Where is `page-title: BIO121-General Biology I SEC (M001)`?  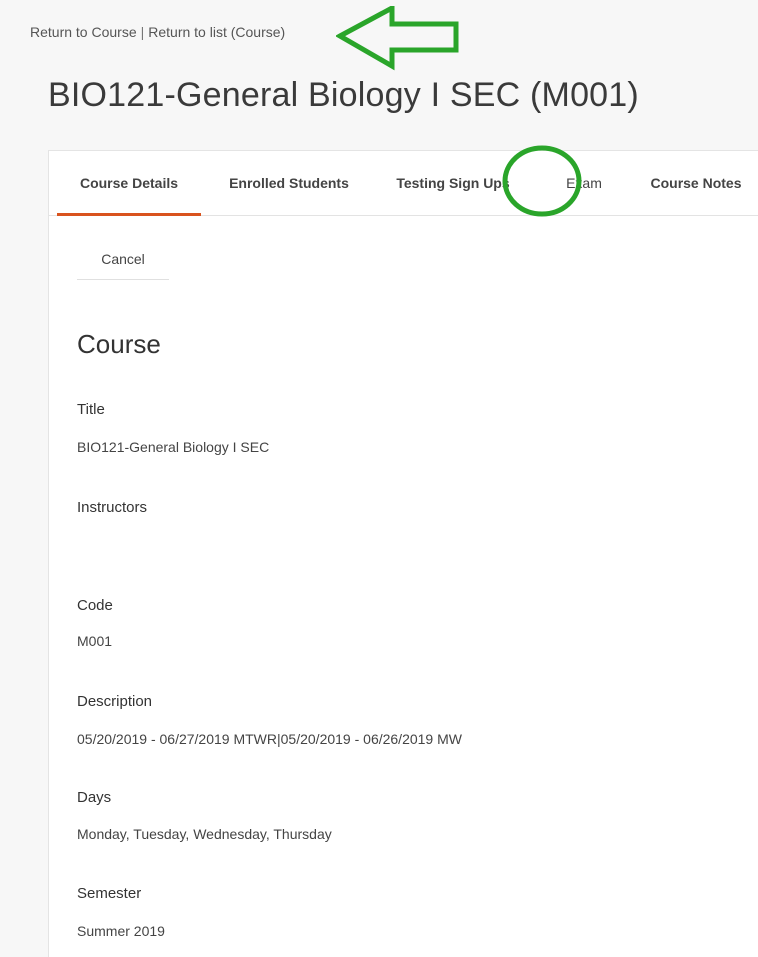
page-title: BIO121-General Biology I SEC (M001) is located at coordinates (343, 95).